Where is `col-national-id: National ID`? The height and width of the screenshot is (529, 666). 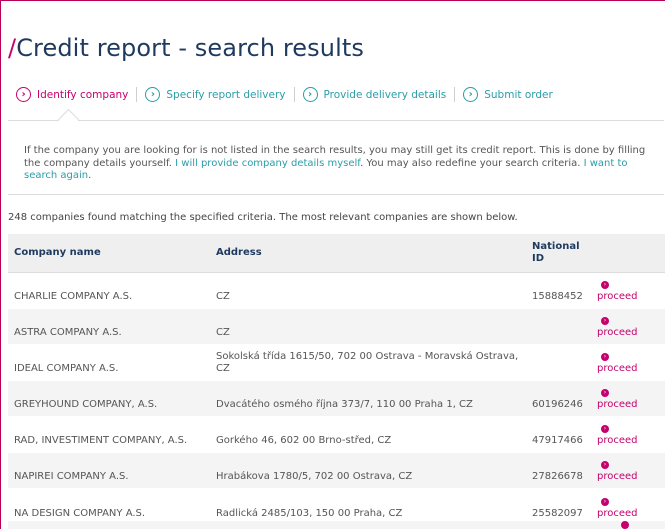 col-national-id: National ID is located at coordinates (558, 253).